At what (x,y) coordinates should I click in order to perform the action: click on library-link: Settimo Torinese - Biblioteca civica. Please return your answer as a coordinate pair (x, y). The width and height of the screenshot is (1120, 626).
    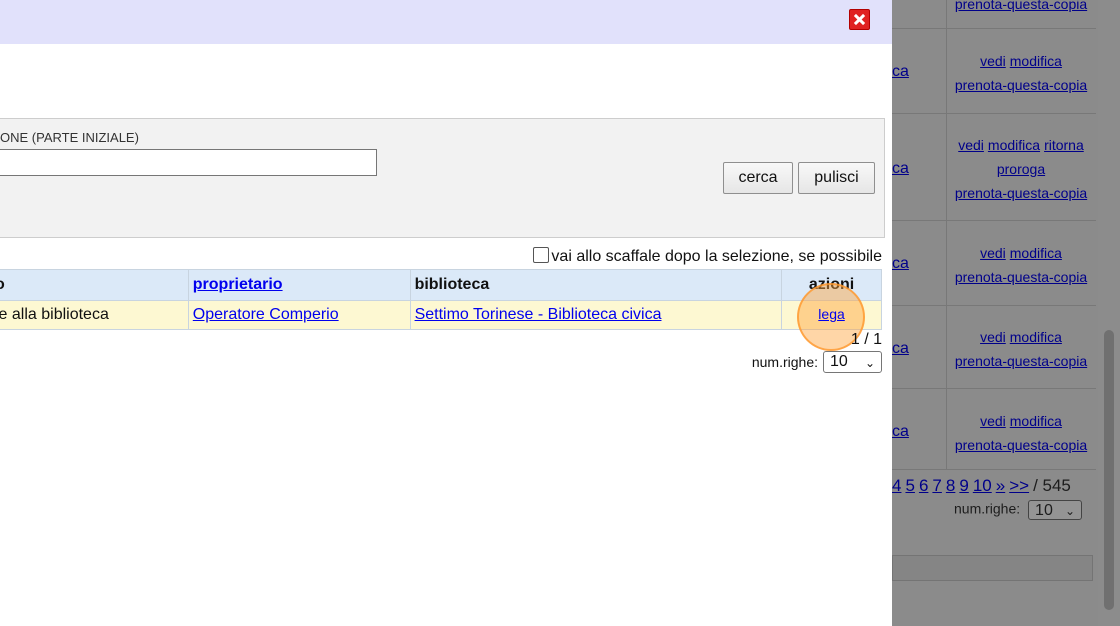
    Looking at the image, I should click on (538, 314).